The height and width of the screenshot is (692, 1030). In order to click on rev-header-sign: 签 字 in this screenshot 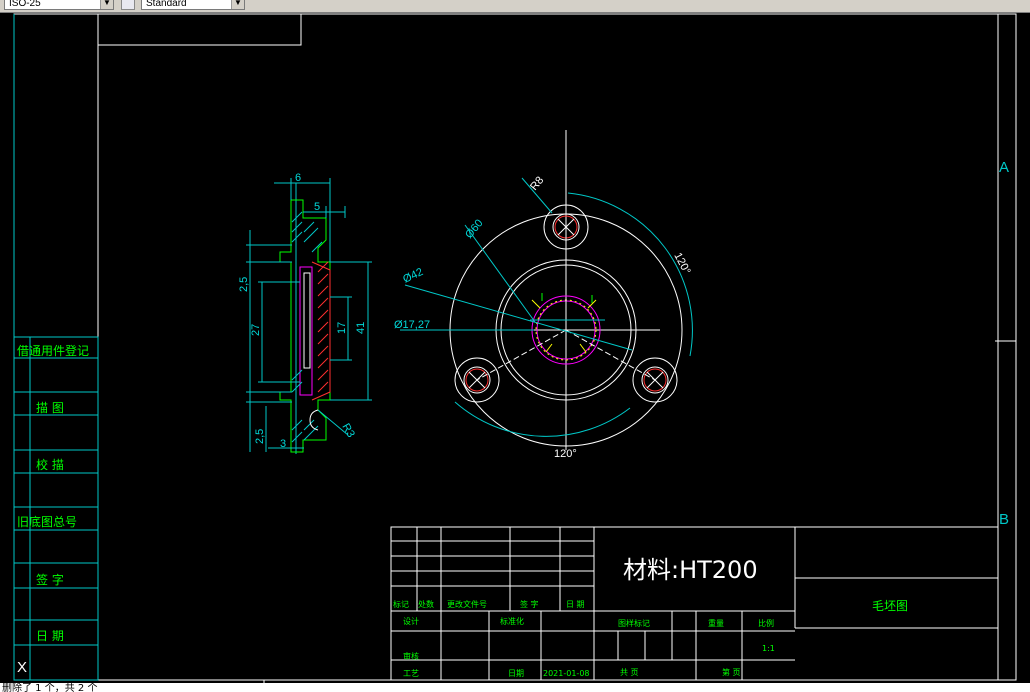, I will do `click(529, 604)`.